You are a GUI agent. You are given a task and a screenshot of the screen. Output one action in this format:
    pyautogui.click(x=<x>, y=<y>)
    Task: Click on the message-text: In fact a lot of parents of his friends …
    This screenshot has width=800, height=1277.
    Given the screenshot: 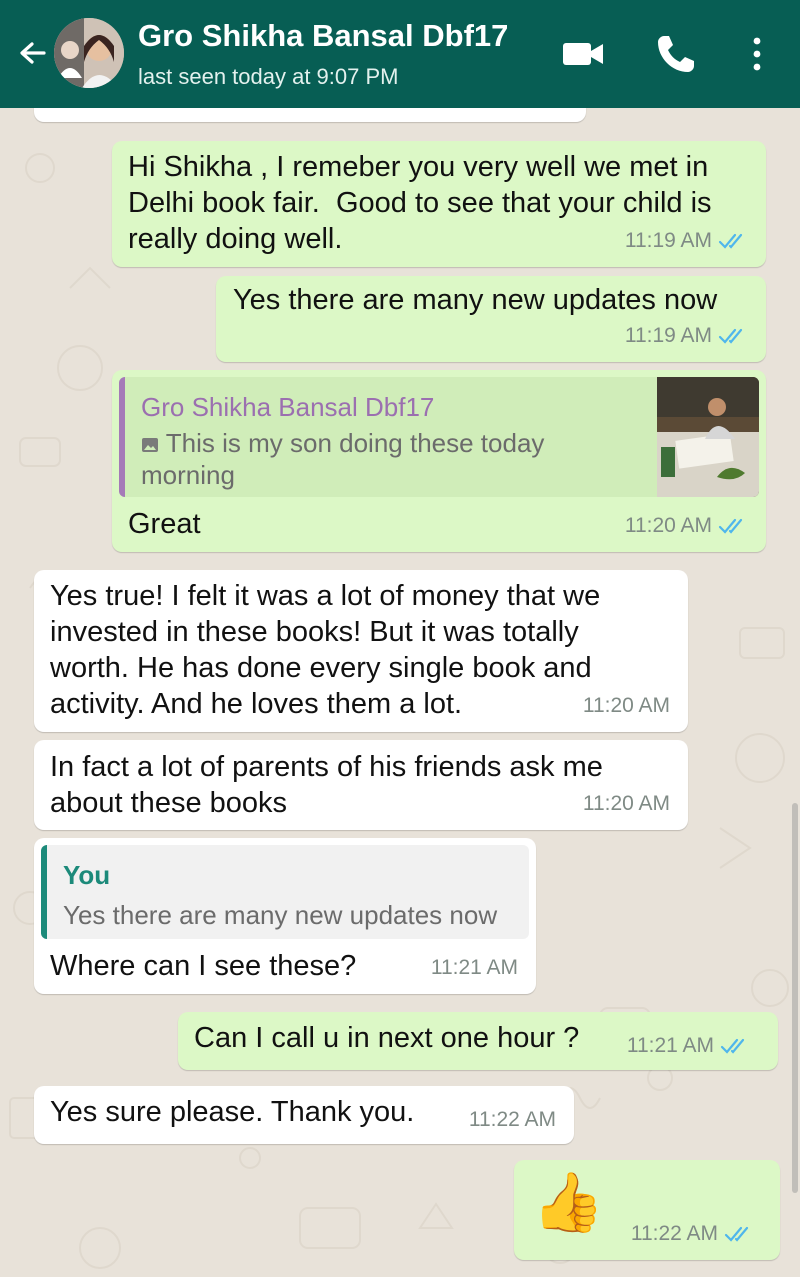 What is the action you would take?
    pyautogui.click(x=330, y=785)
    